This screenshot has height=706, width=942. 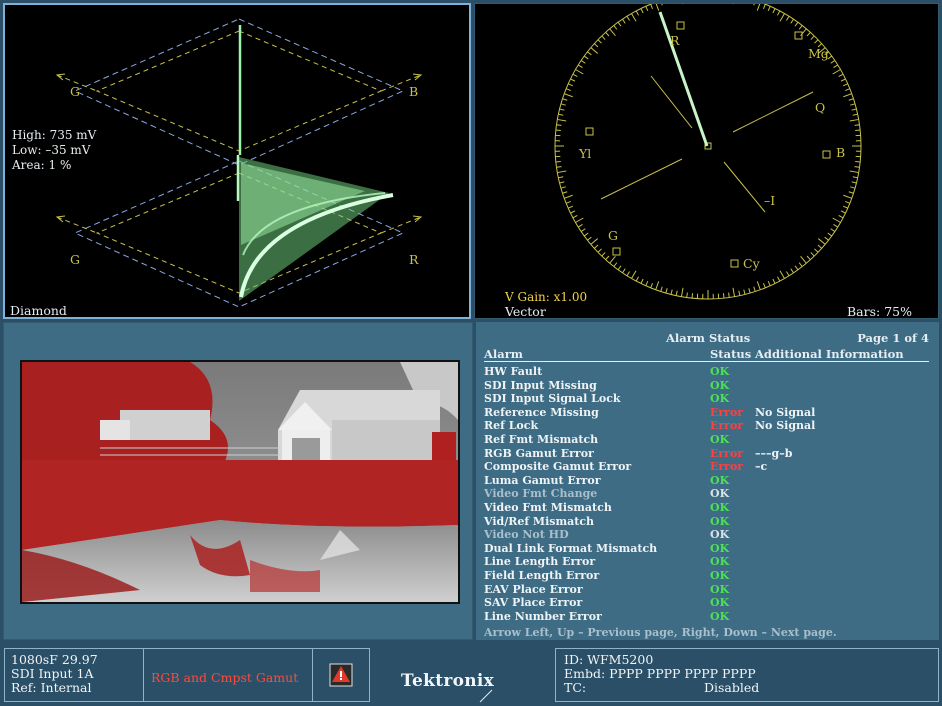 What do you see at coordinates (708, 338) in the screenshot?
I see `alarm-status-title: Alarm Status` at bounding box center [708, 338].